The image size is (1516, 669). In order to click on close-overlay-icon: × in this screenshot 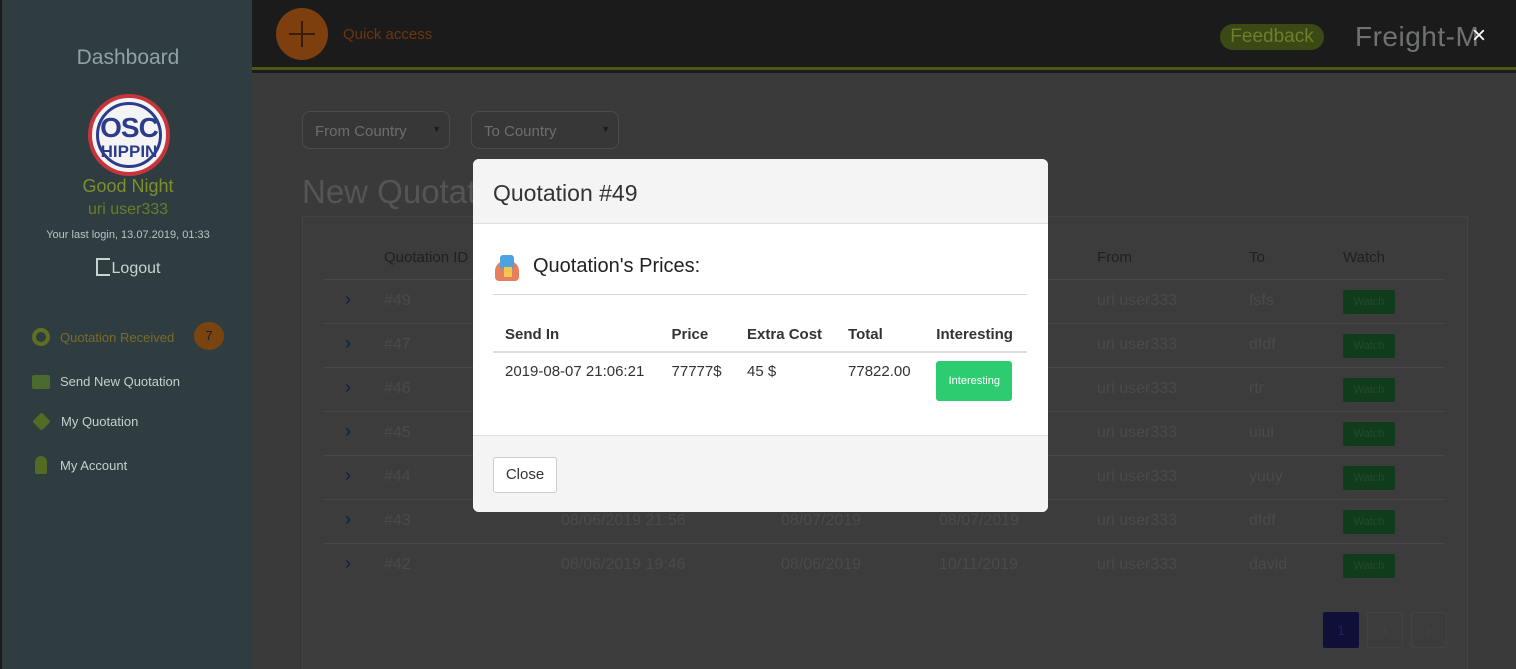, I will do `click(1479, 36)`.